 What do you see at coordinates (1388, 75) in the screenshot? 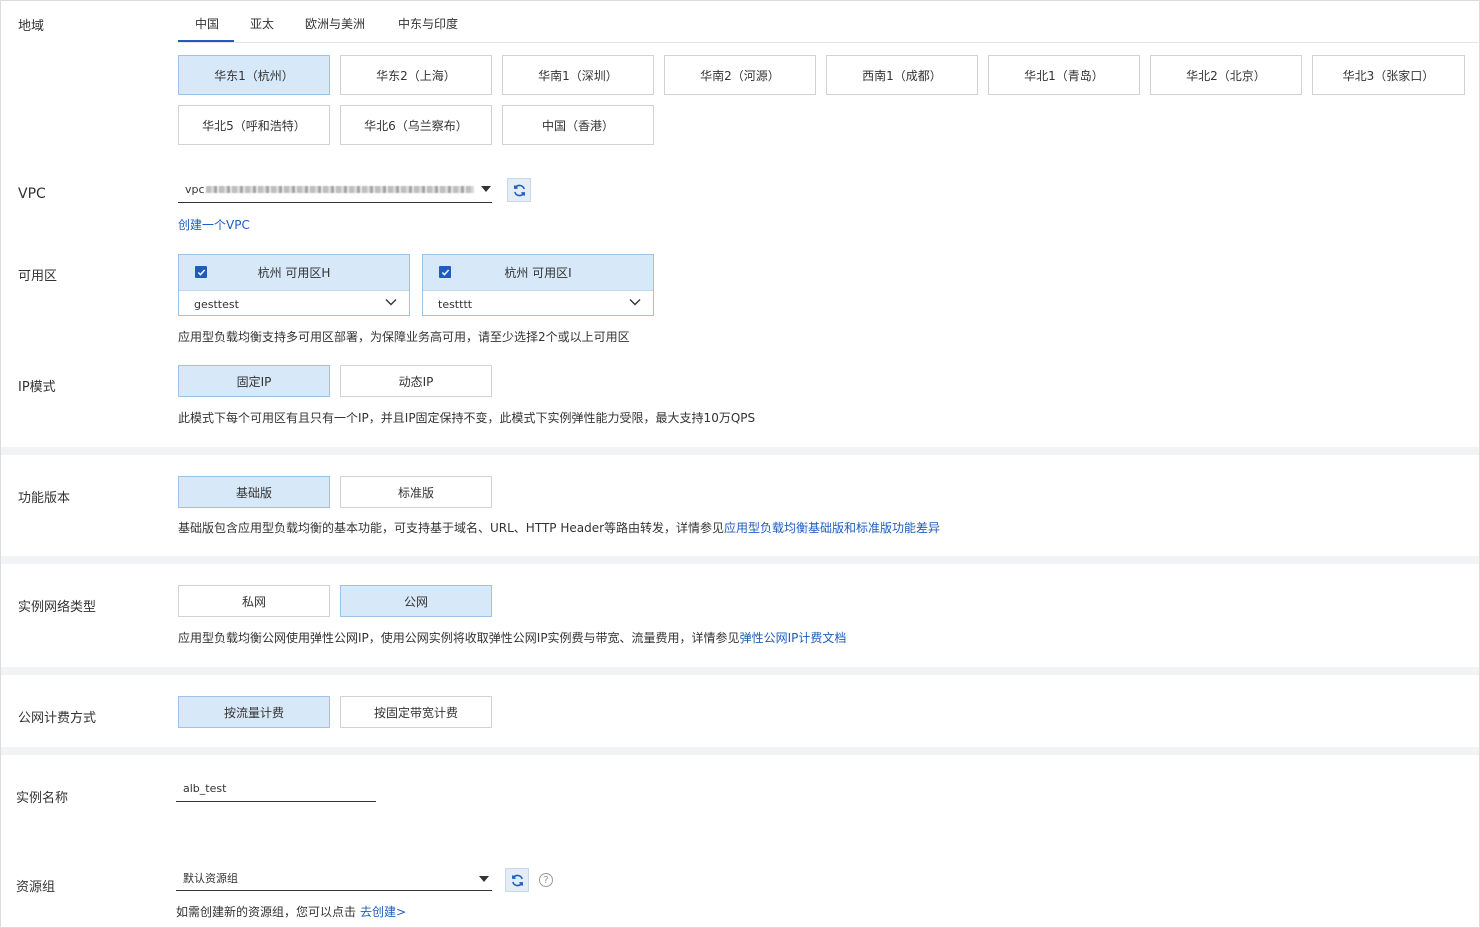
I see `region-option-zhangjiakou: 华北3（张家口）` at bounding box center [1388, 75].